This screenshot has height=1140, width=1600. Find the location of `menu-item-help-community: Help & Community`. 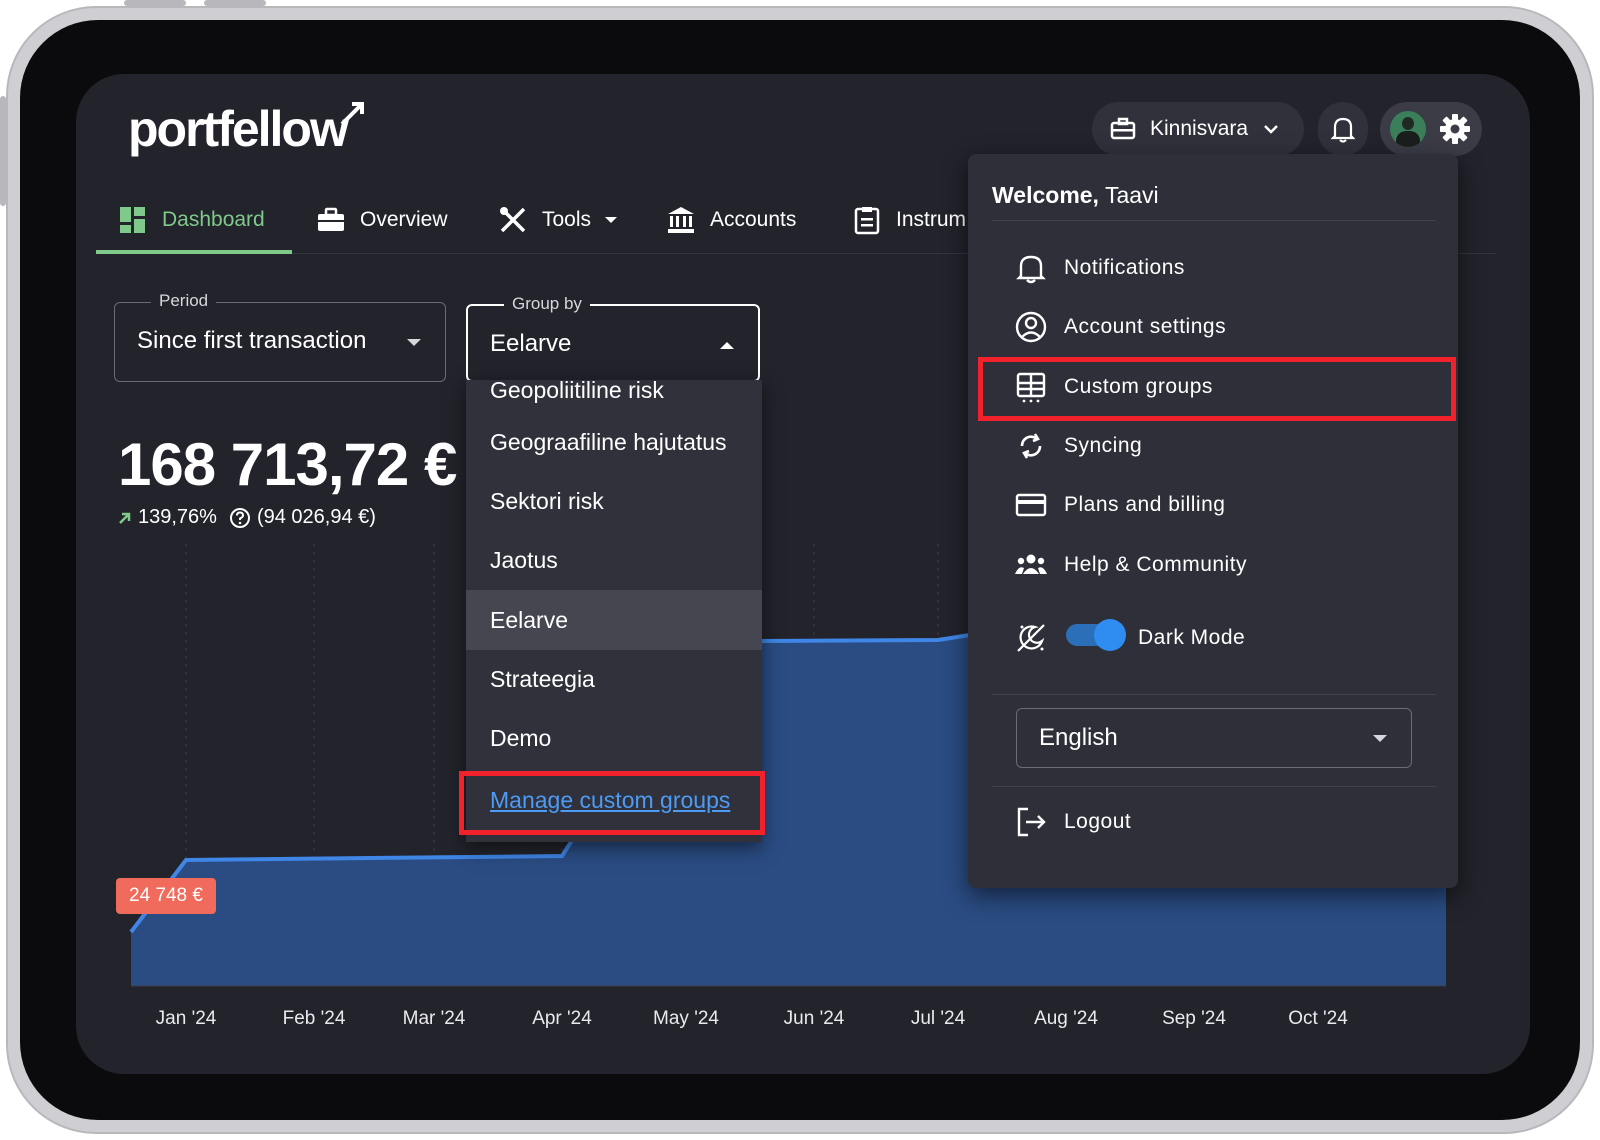

menu-item-help-community: Help & Community is located at coordinates (1130, 565).